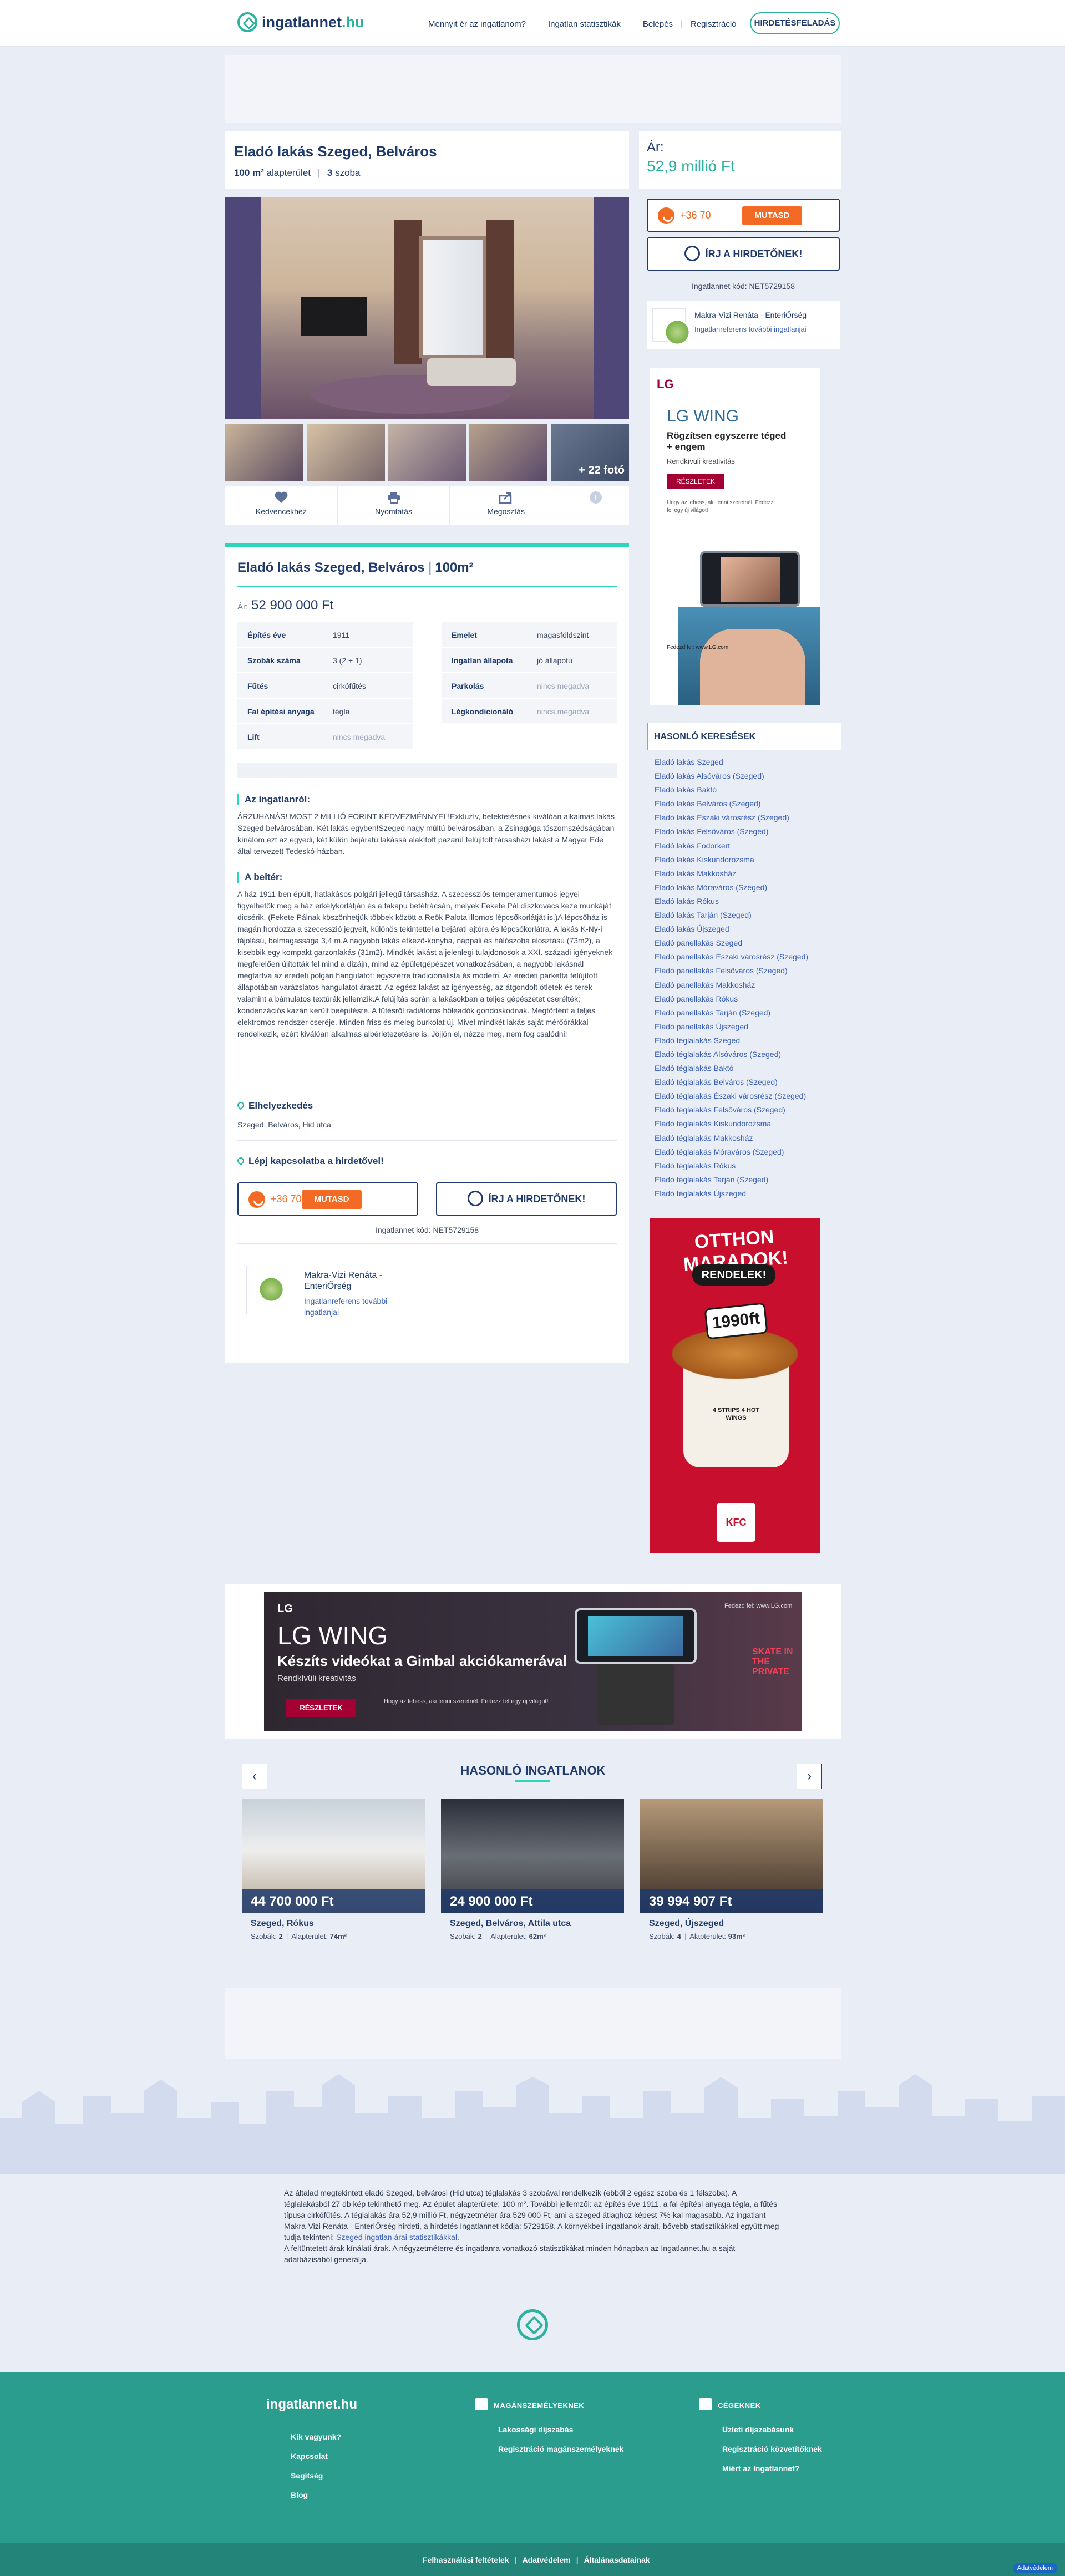  Describe the element at coordinates (744, 915) in the screenshot. I see `similar-search-link: Eladó lakás Tarján (Szeged)` at that location.